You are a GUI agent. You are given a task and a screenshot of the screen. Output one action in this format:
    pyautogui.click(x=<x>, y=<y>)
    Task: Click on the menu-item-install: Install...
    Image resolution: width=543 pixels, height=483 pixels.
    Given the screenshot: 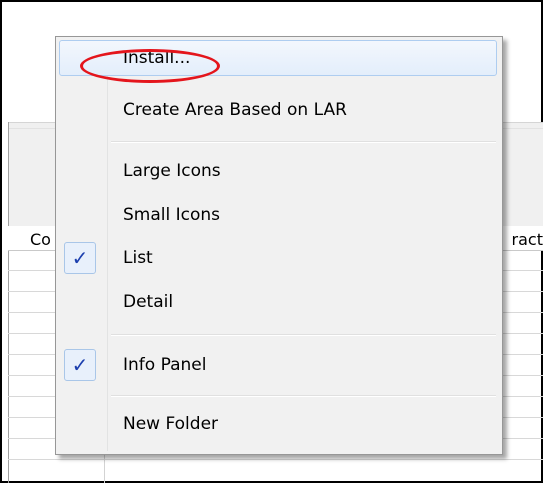 What is the action you would take?
    pyautogui.click(x=278, y=58)
    